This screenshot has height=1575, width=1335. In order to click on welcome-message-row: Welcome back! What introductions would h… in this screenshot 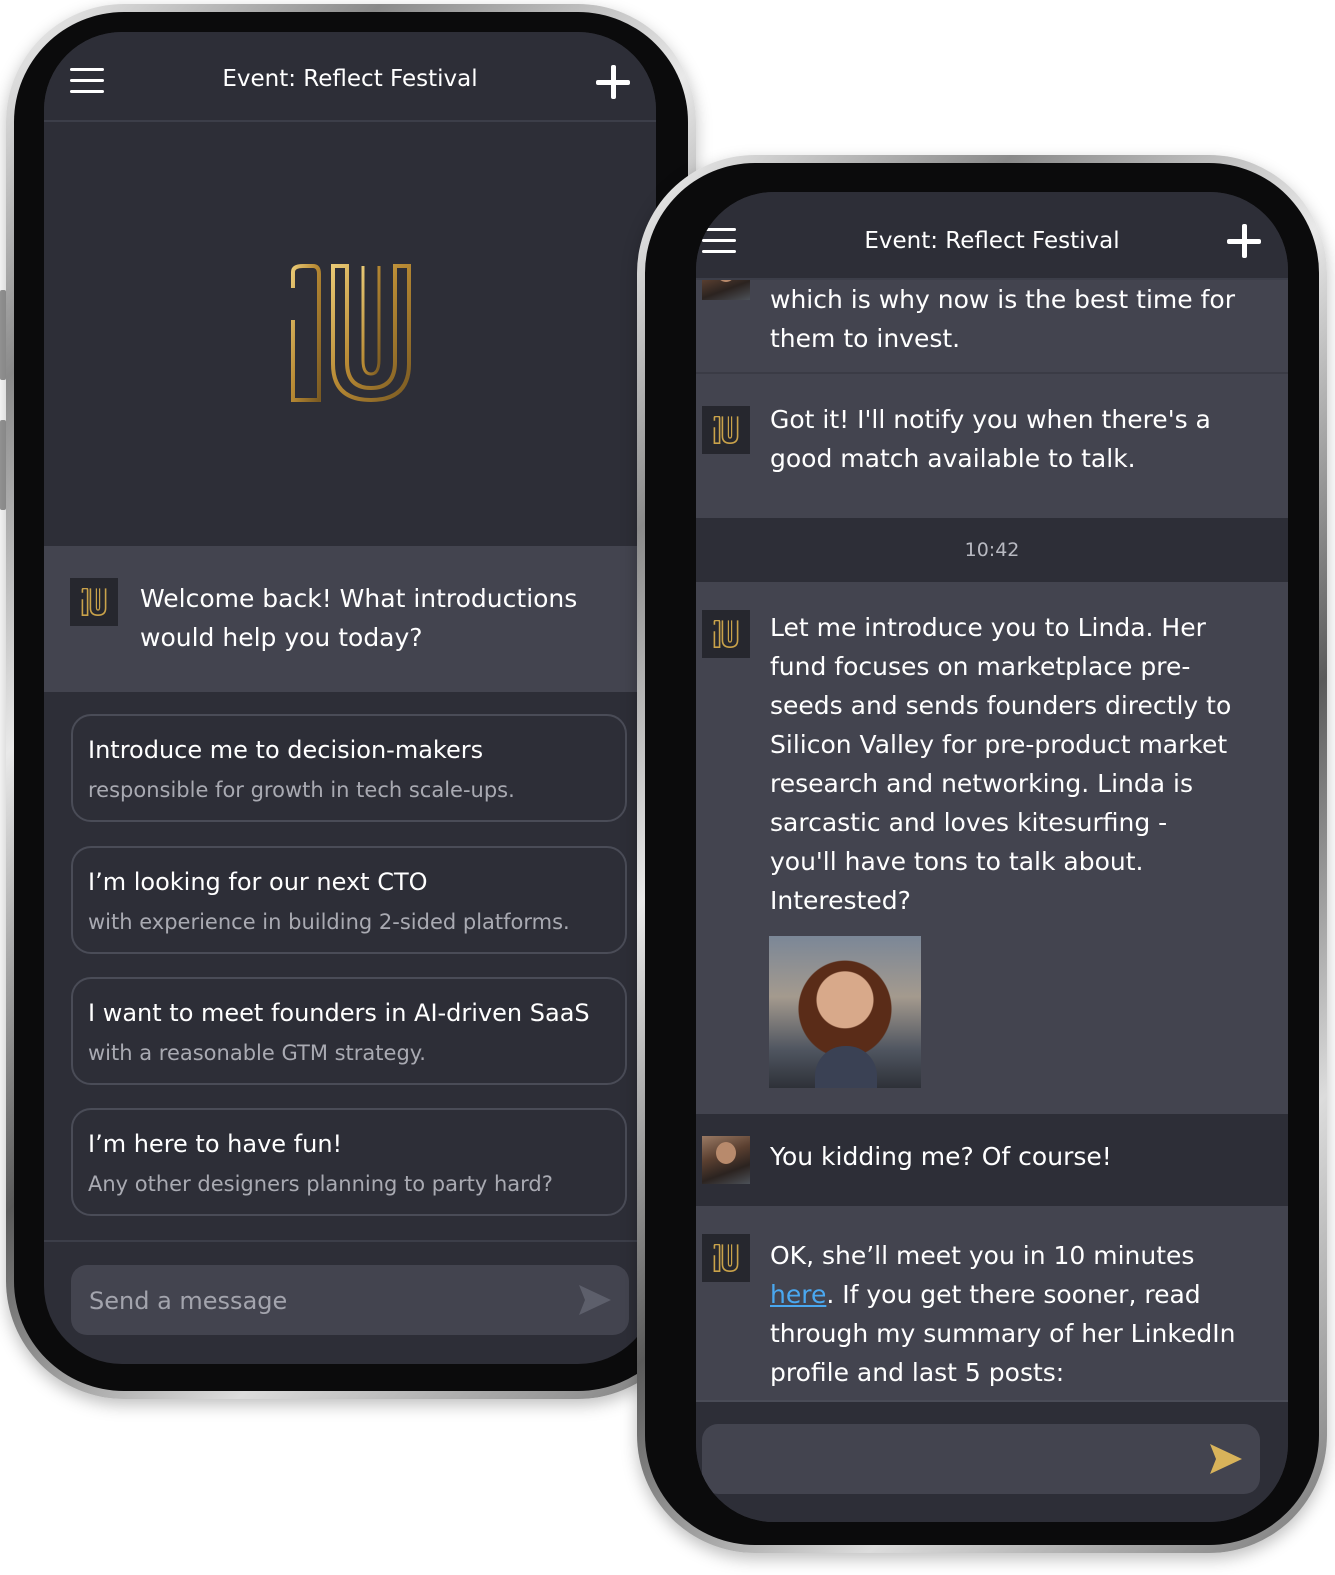, I will do `click(350, 619)`.